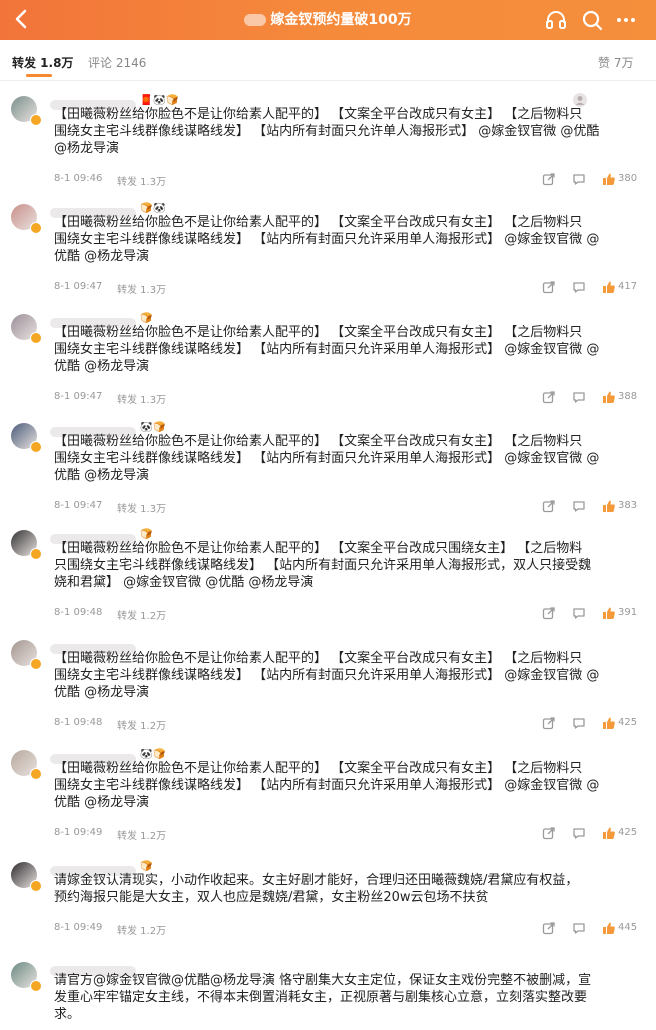 The width and height of the screenshot is (656, 1030). What do you see at coordinates (117, 62) in the screenshot?
I see `tab-comments: 评论 2146` at bounding box center [117, 62].